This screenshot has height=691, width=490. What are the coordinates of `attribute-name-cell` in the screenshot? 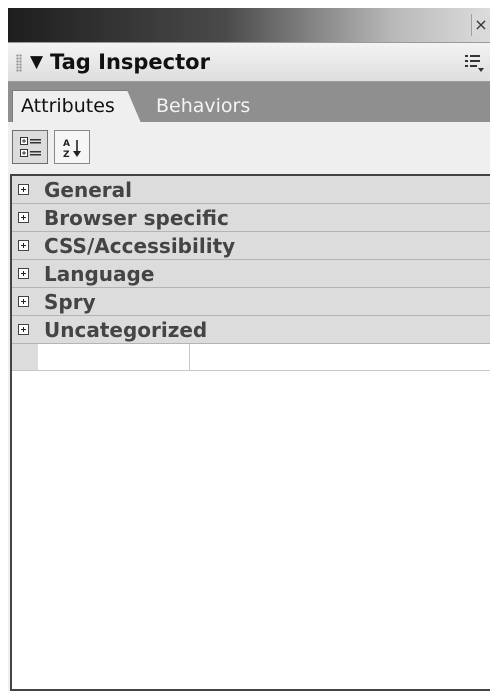 It's located at (114, 357).